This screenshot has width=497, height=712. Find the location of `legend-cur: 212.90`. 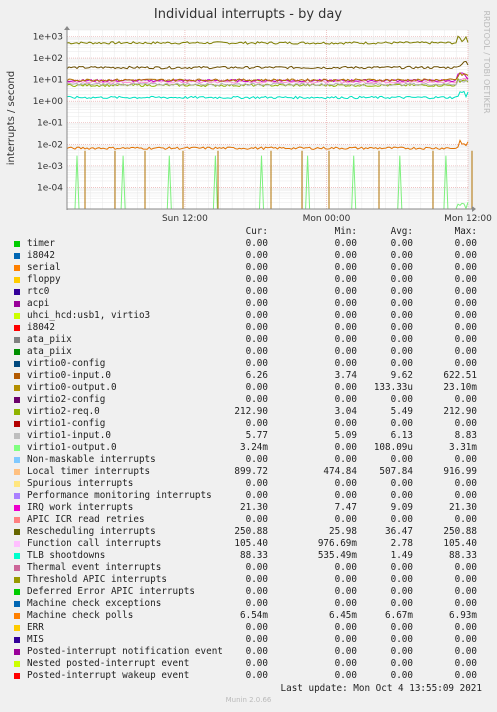

legend-cur: 212.90 is located at coordinates (251, 411).